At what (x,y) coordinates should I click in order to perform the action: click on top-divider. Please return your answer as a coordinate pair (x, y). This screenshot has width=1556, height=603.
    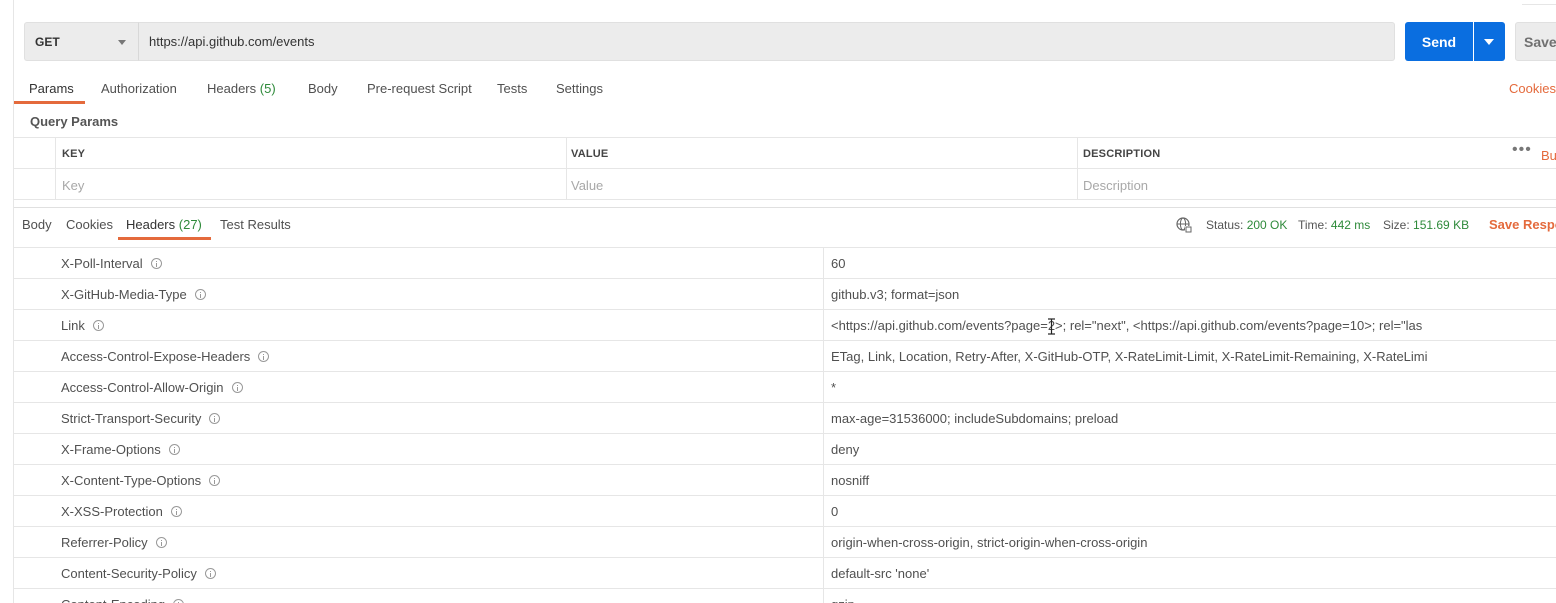
    Looking at the image, I should click on (1539, 4).